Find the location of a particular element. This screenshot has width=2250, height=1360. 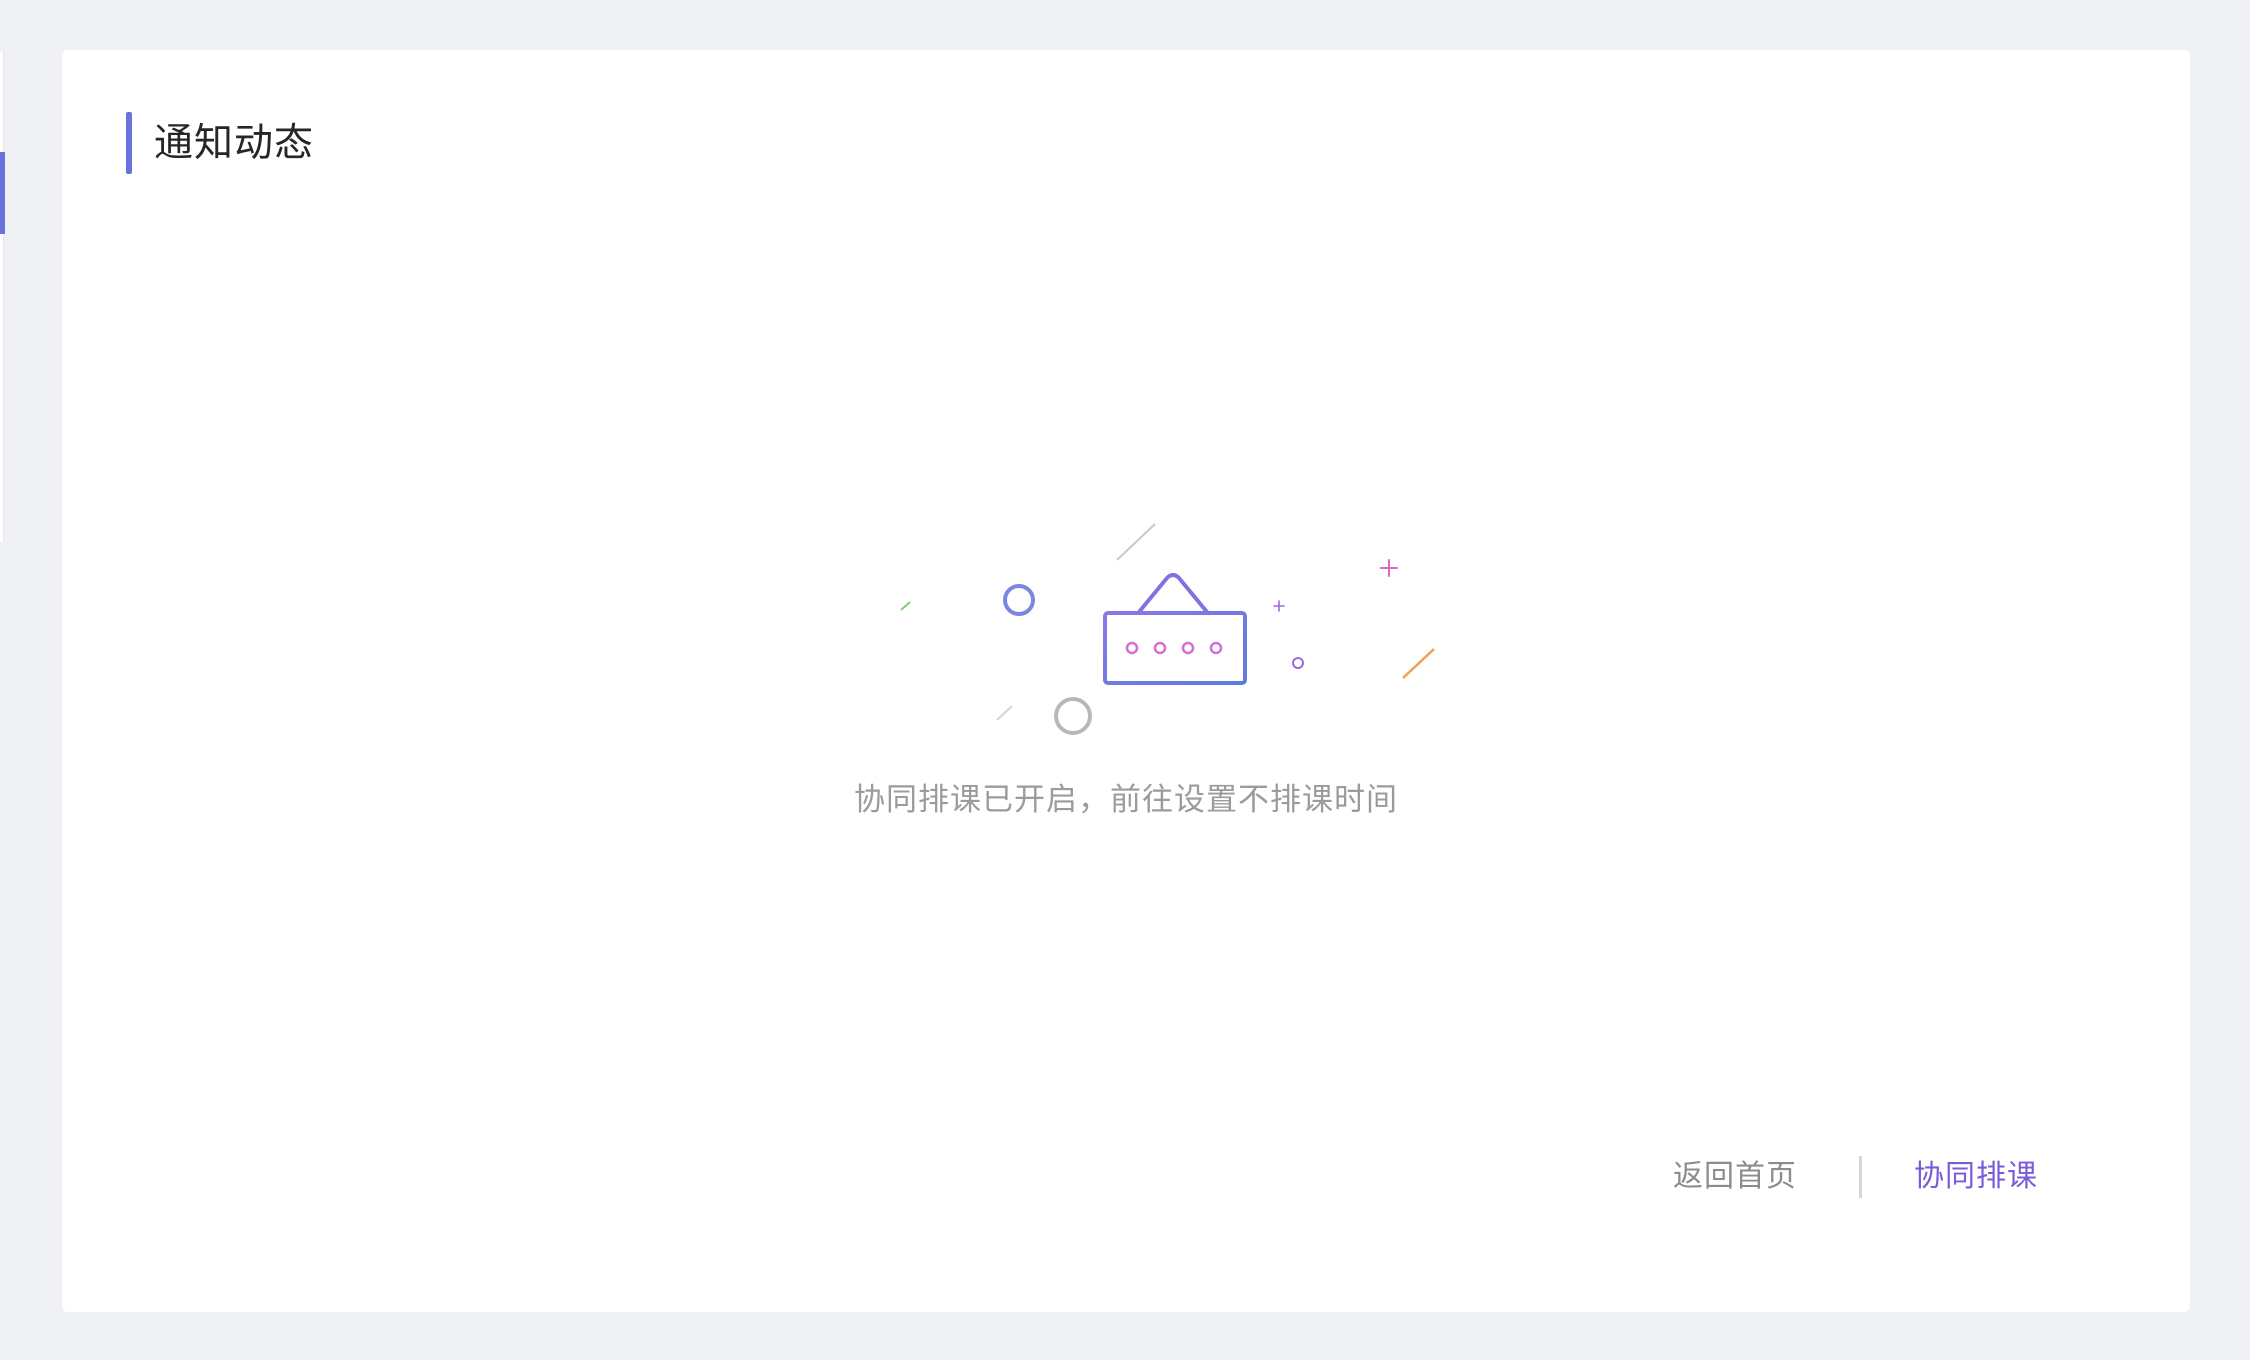

collaborative-scheduling-link: 协同排课 is located at coordinates (1976, 1177).